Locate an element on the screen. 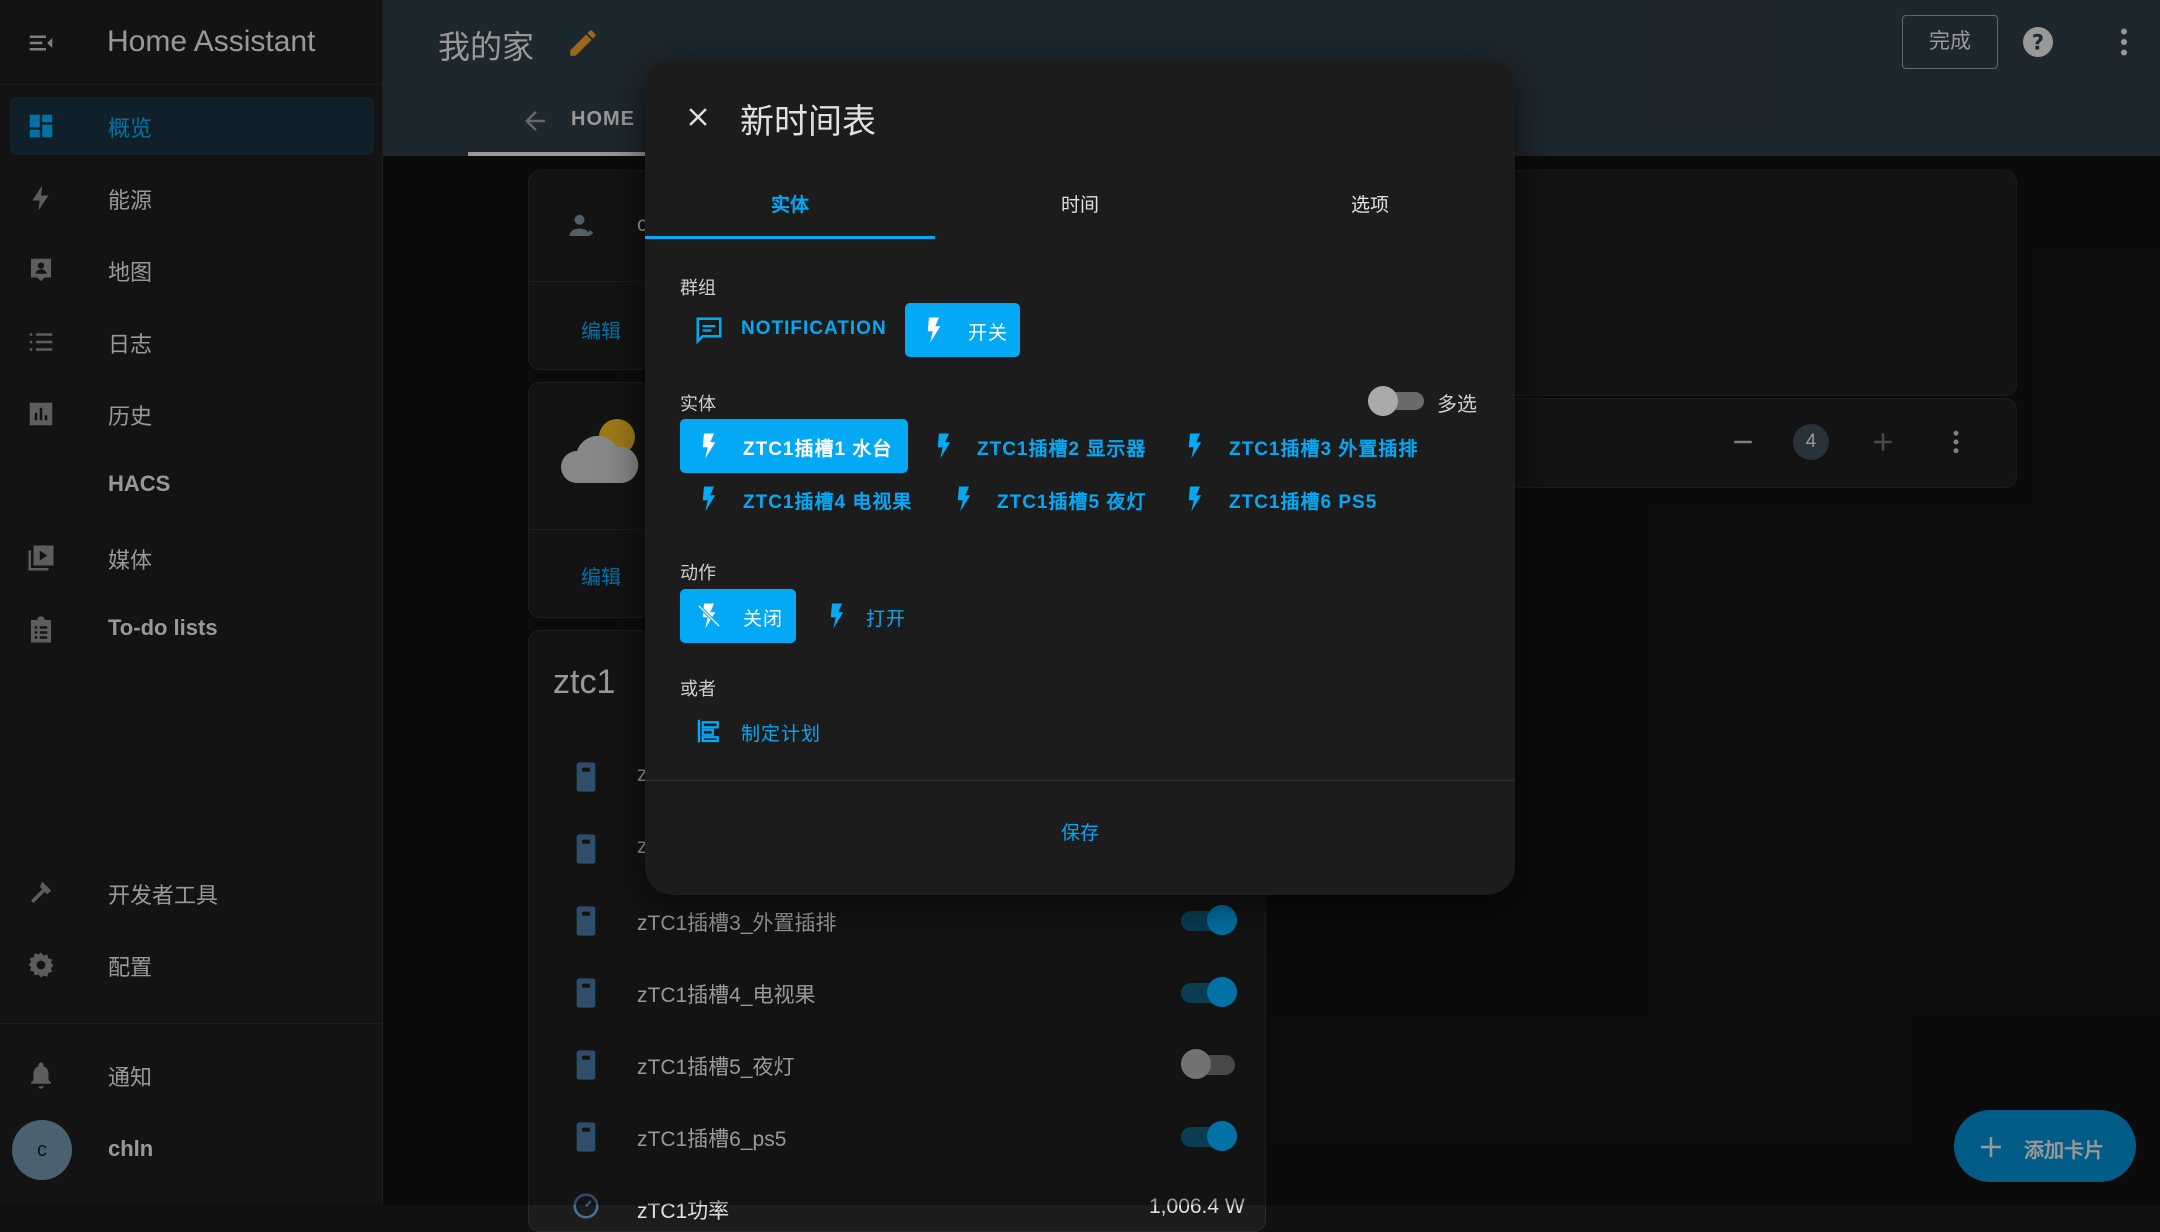 This screenshot has height=1232, width=2160. chip-label: 制定计划 is located at coordinates (781, 734).